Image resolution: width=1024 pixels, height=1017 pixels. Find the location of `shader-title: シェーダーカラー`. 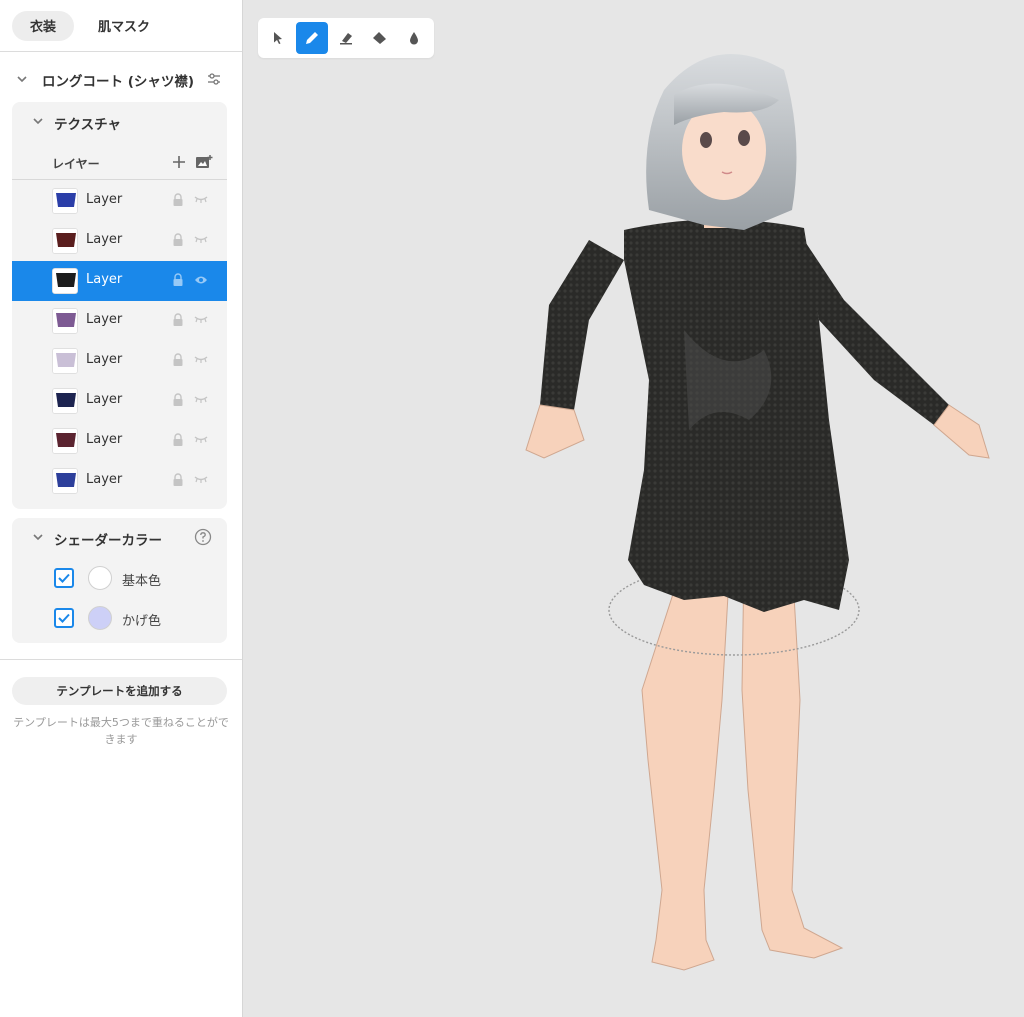

shader-title: シェーダーカラー is located at coordinates (108, 541).